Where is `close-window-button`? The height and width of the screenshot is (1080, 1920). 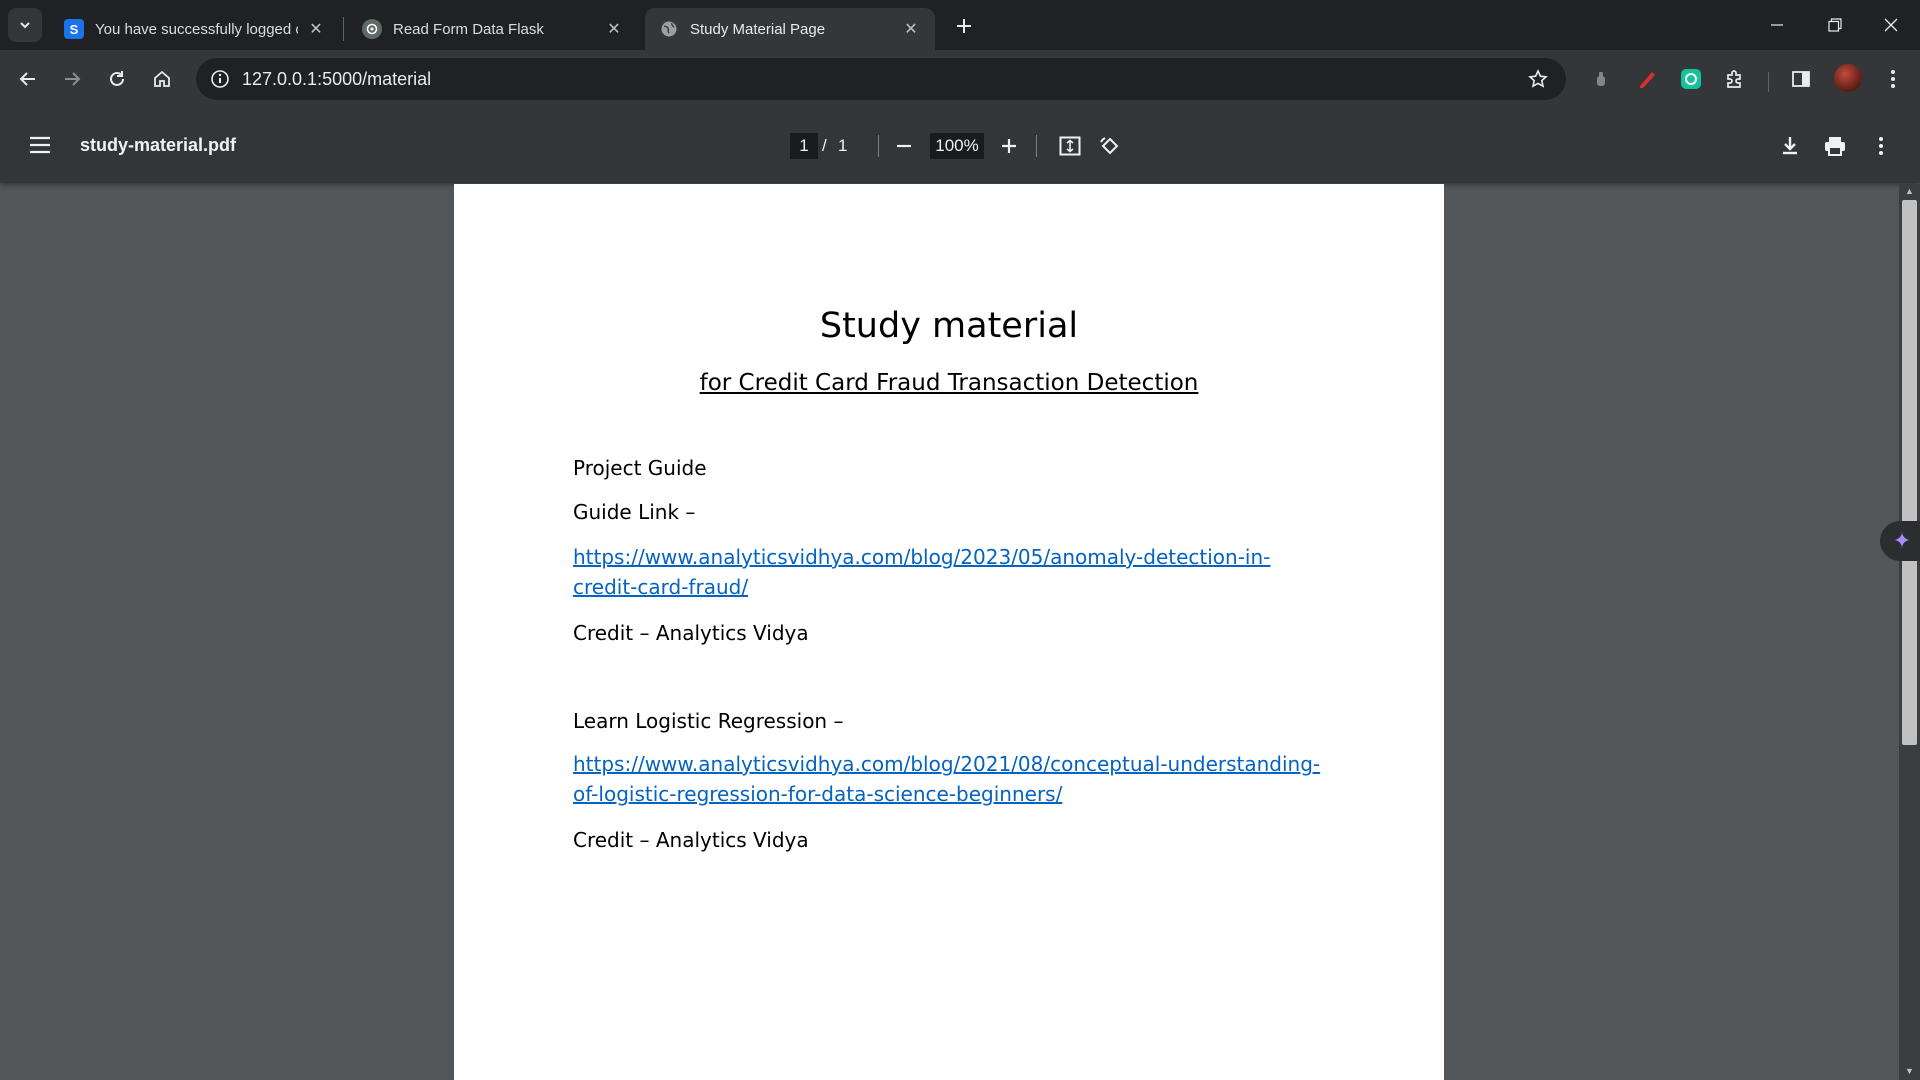
close-window-button is located at coordinates (1891, 25).